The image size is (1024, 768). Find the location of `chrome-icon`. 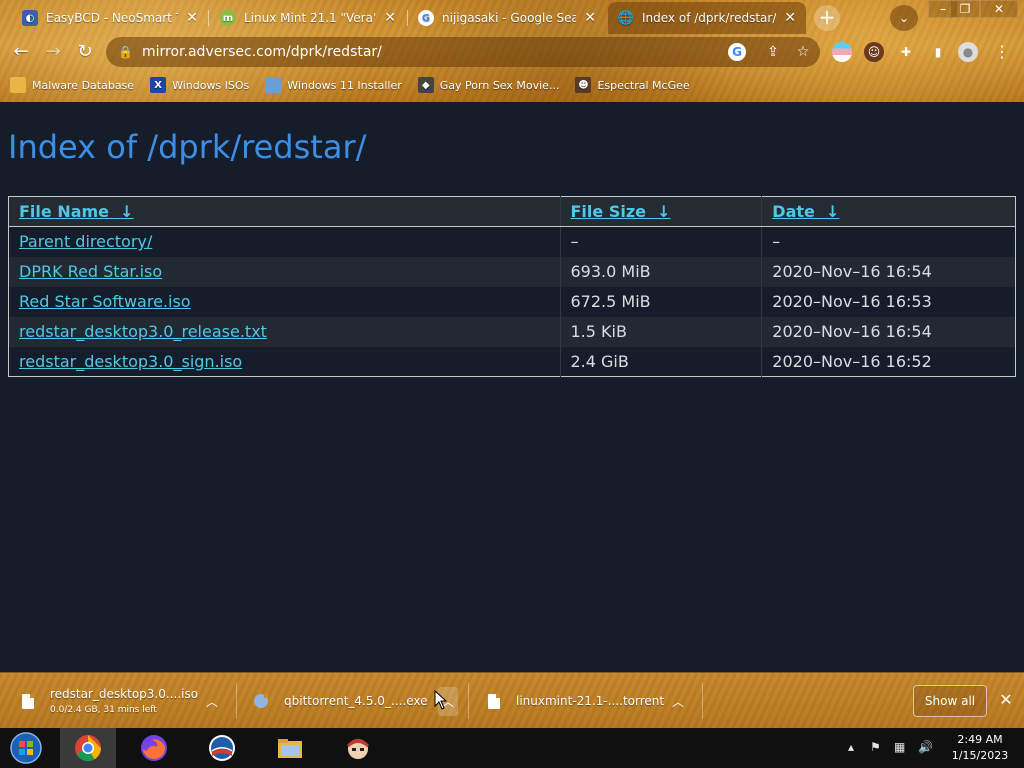

chrome-icon is located at coordinates (88, 748).